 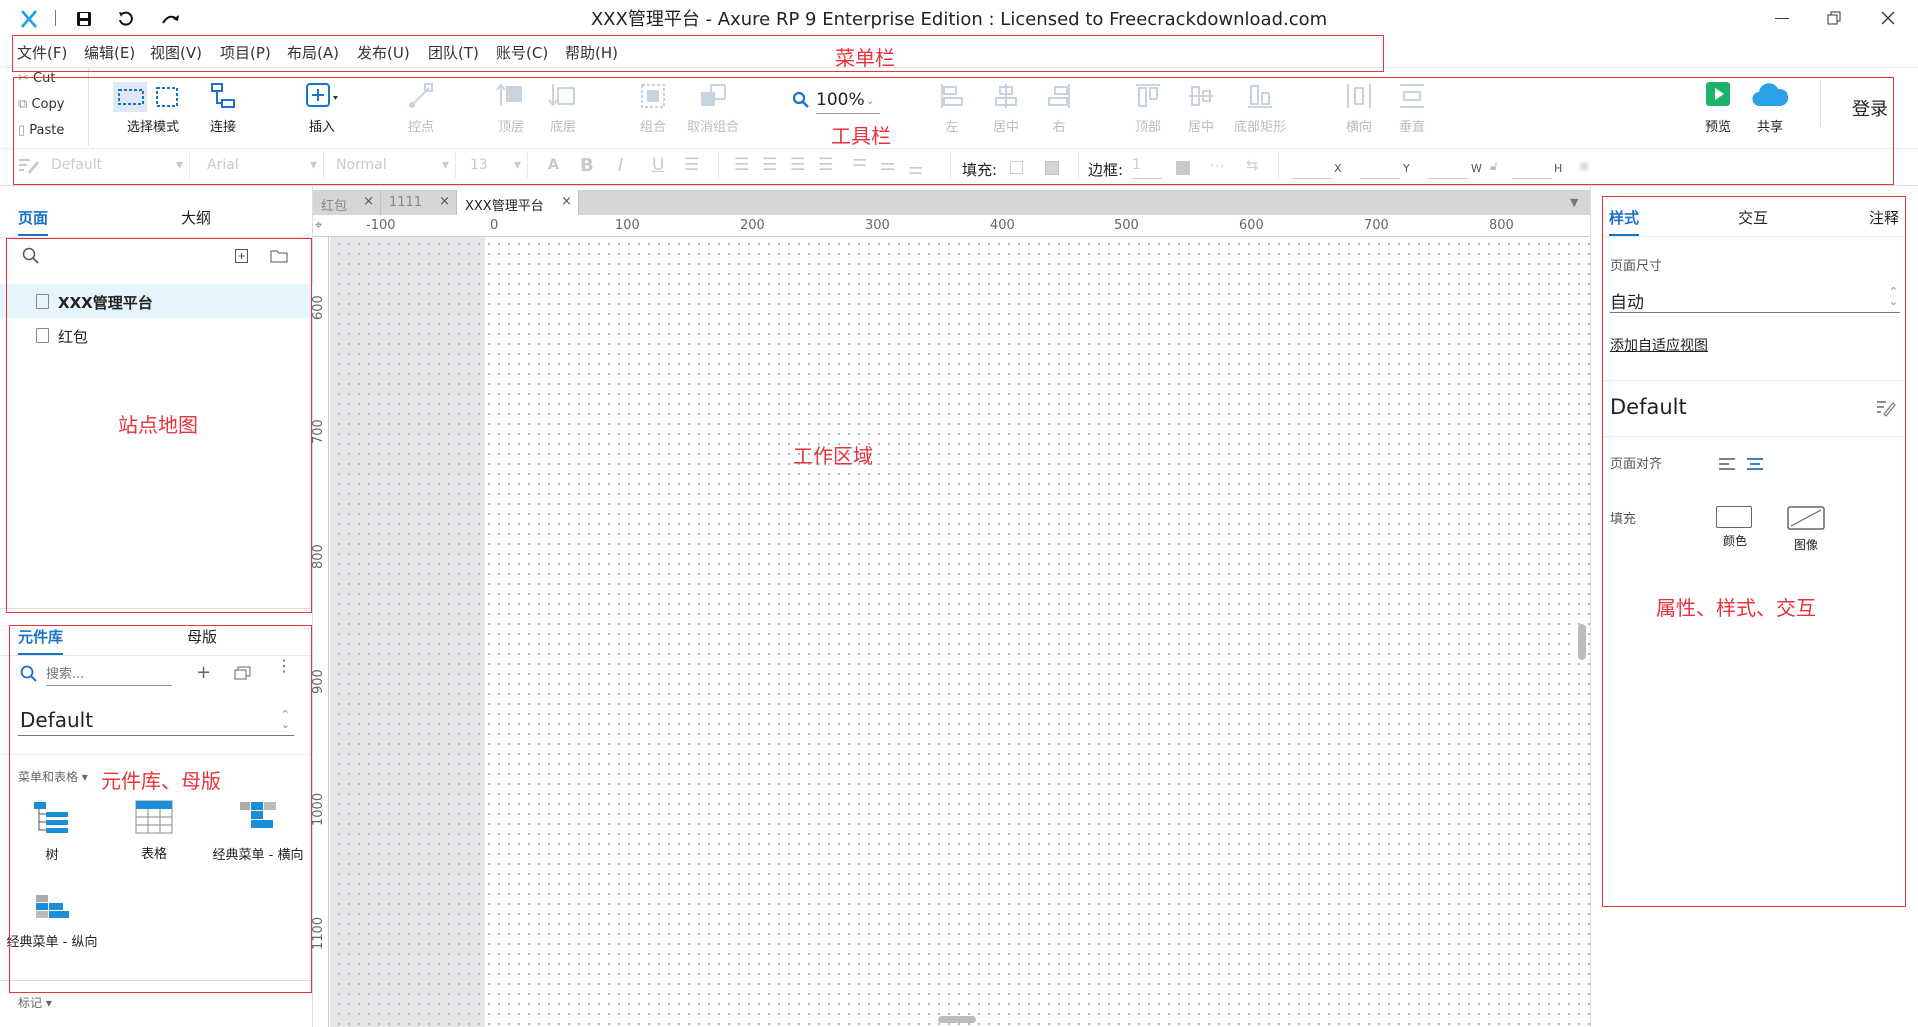 What do you see at coordinates (859, 161) in the screenshot?
I see `valign-top-icon: ⚌` at bounding box center [859, 161].